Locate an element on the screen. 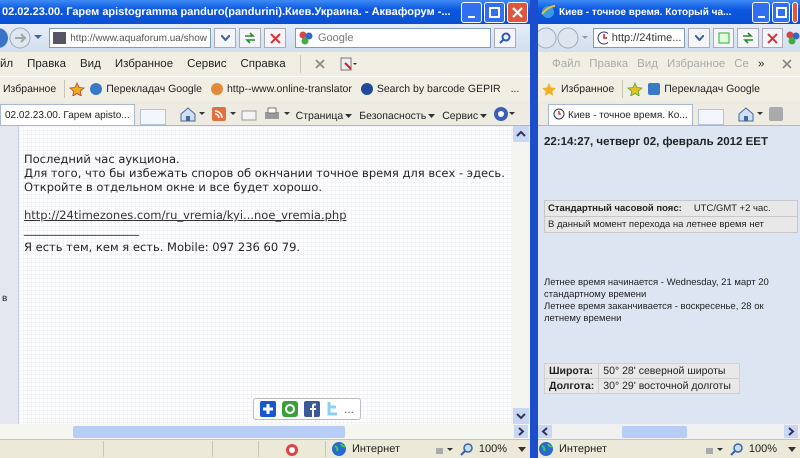  dst-note: В данный момент перехода на летнее время нет is located at coordinates (656, 224).